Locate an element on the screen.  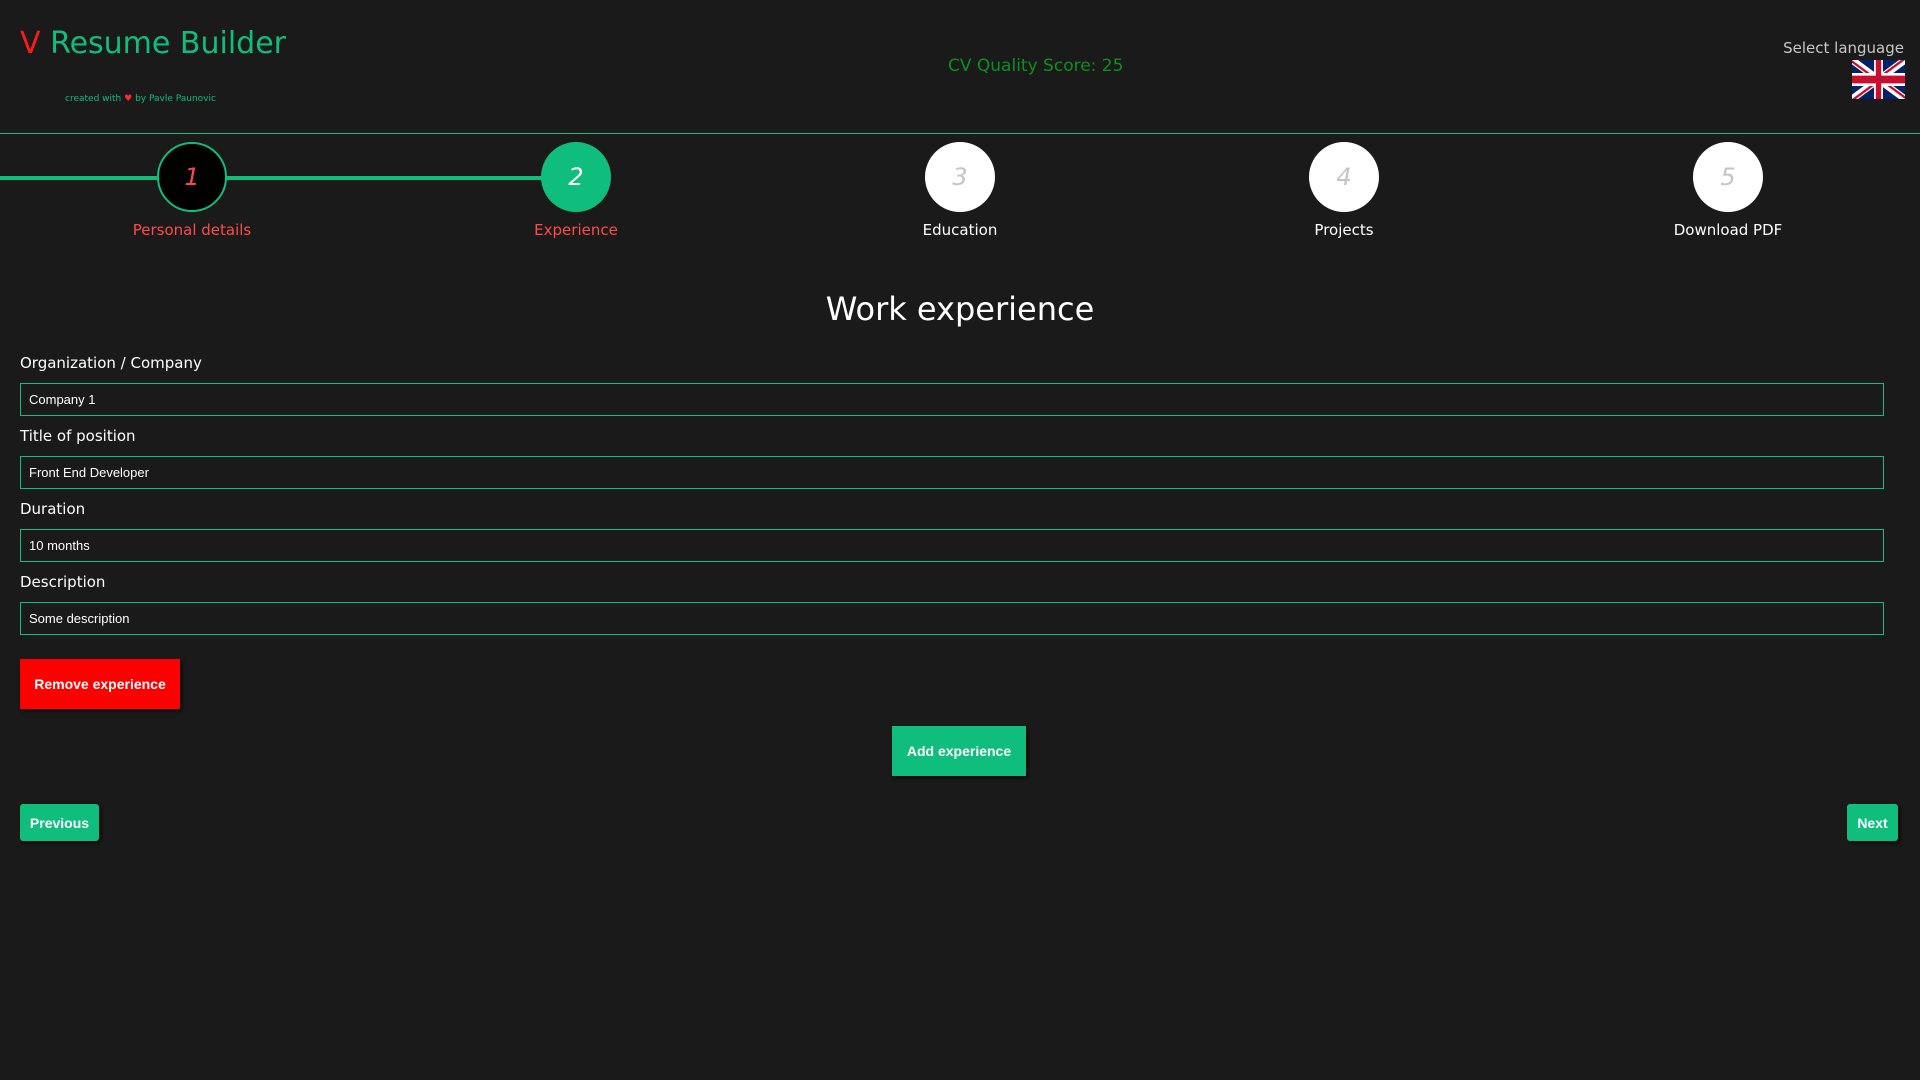
step-number-circle: 3 is located at coordinates (960, 177).